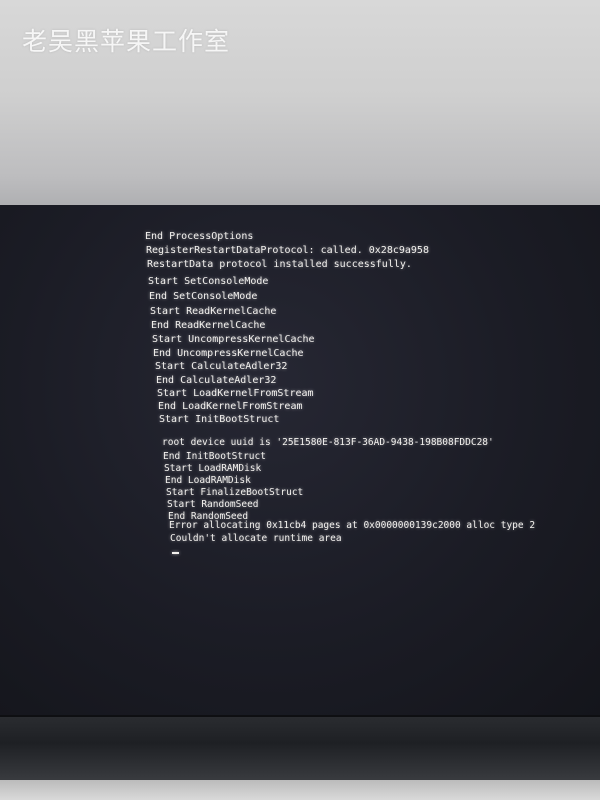 This screenshot has width=600, height=800. Describe the element at coordinates (214, 456) in the screenshot. I see `console-line: End InitBootStruct` at that location.